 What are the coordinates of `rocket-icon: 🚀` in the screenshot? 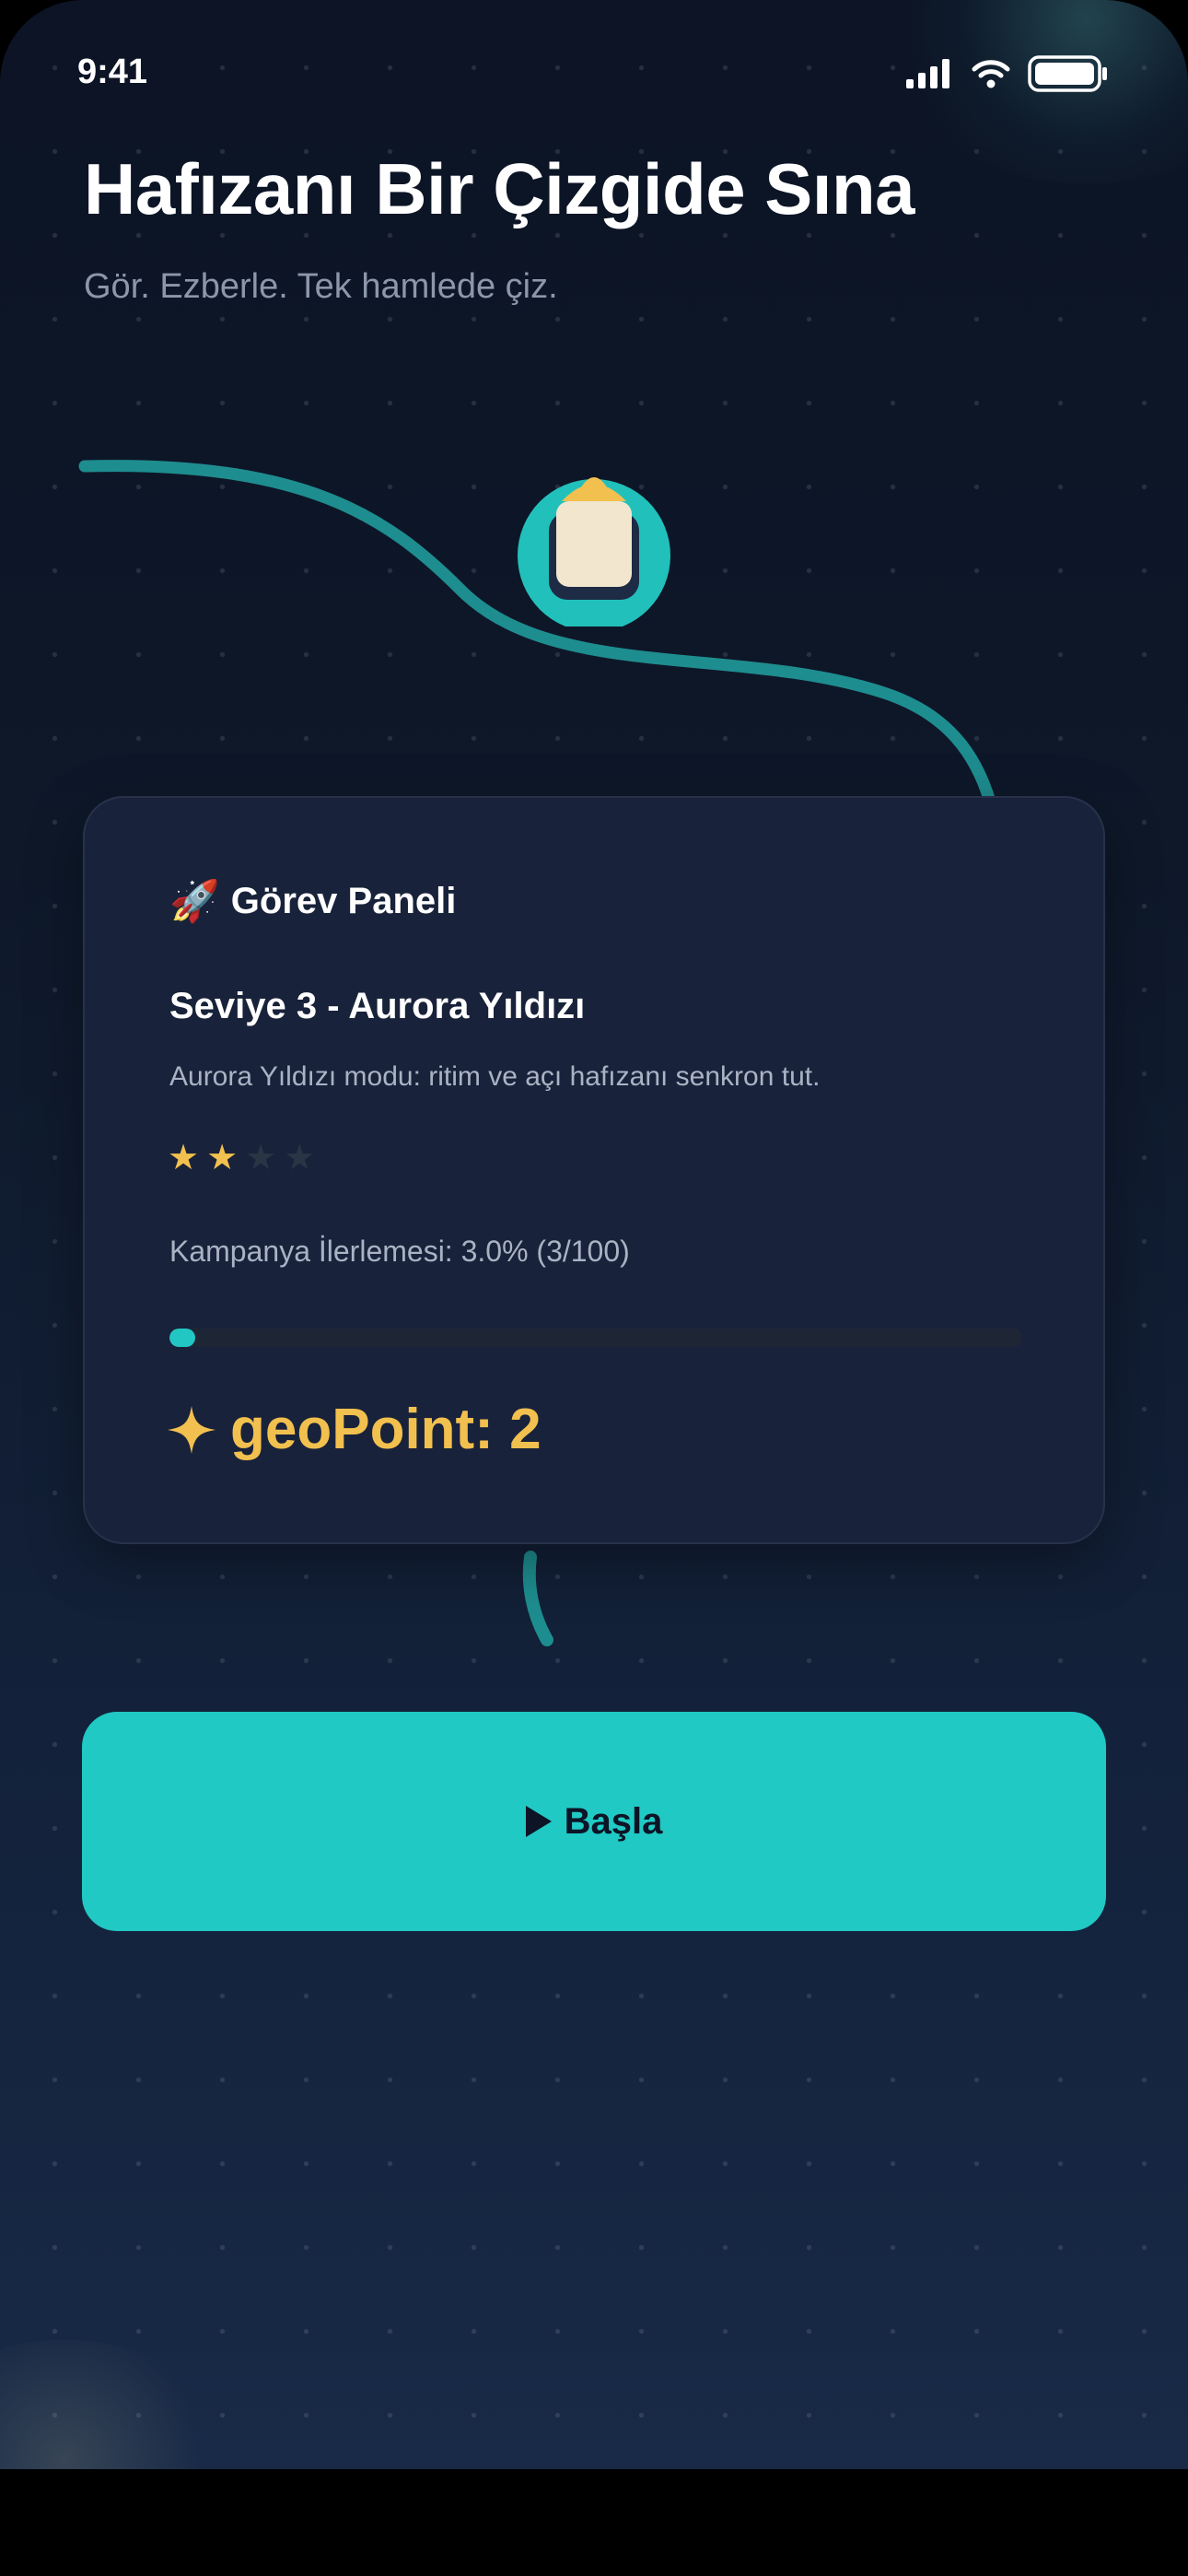 It's located at (194, 901).